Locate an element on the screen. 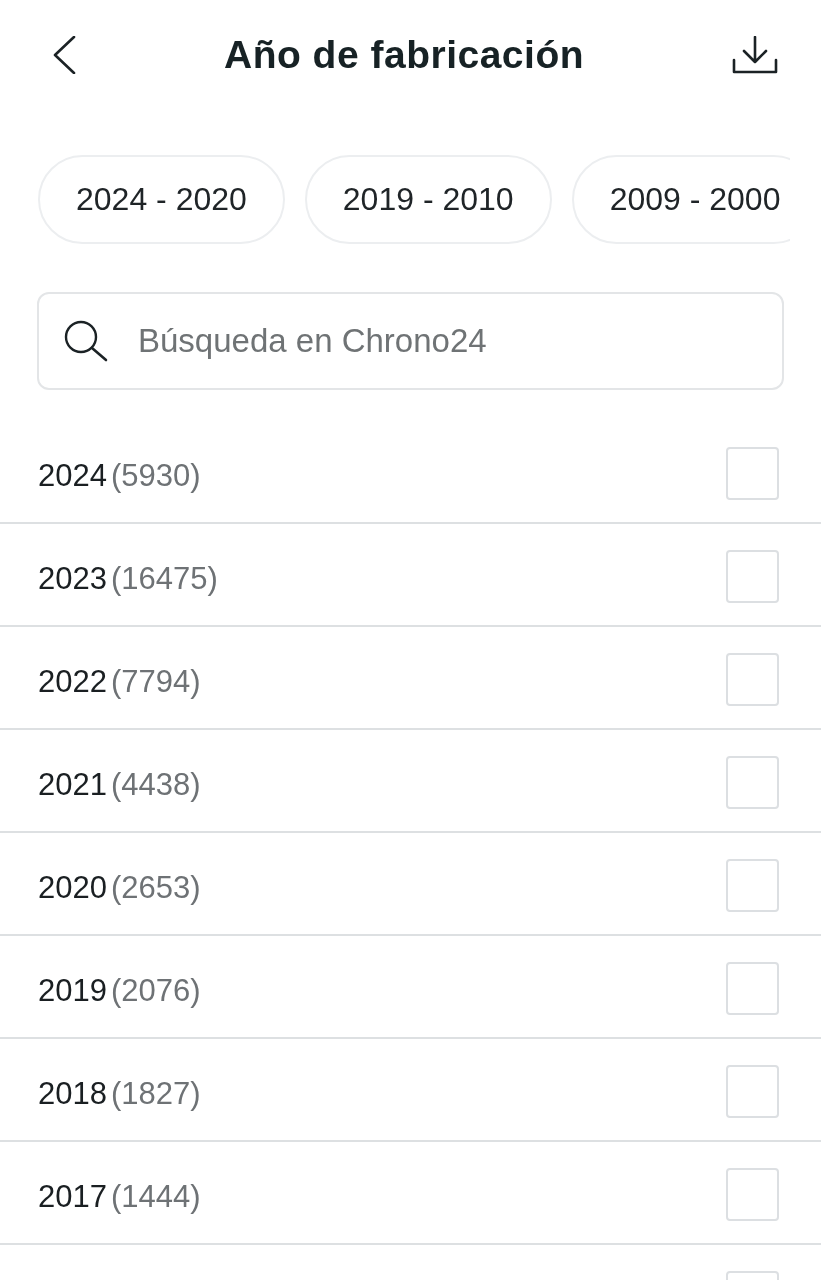 This screenshot has width=821, height=1280. result-count: (4438) is located at coordinates (155, 784).